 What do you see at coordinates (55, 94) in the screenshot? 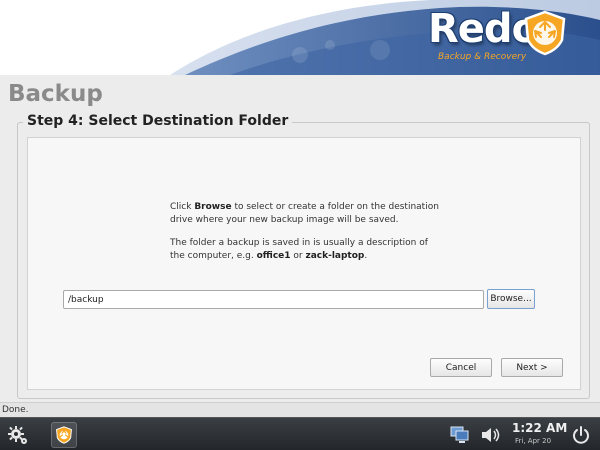
I see `page-title: Backup` at bounding box center [55, 94].